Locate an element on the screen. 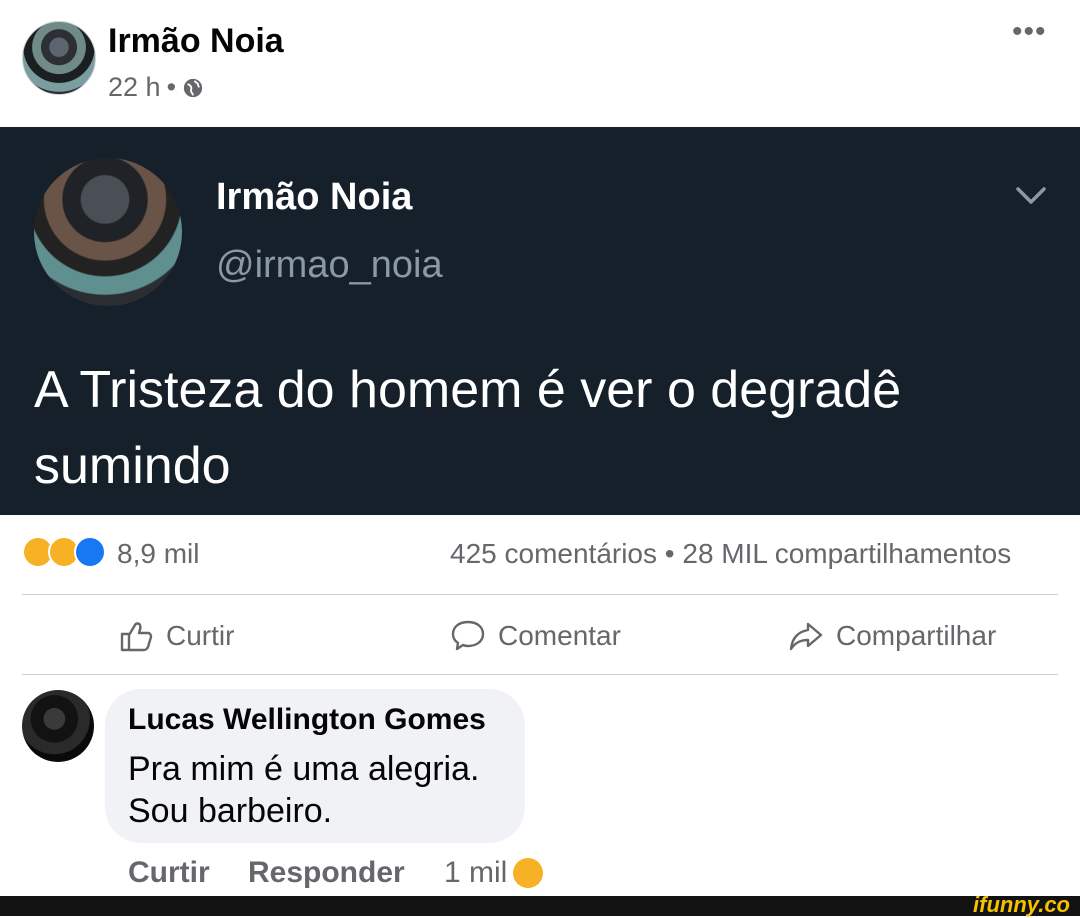 The height and width of the screenshot is (918, 1080). share-icon is located at coordinates (806, 636).